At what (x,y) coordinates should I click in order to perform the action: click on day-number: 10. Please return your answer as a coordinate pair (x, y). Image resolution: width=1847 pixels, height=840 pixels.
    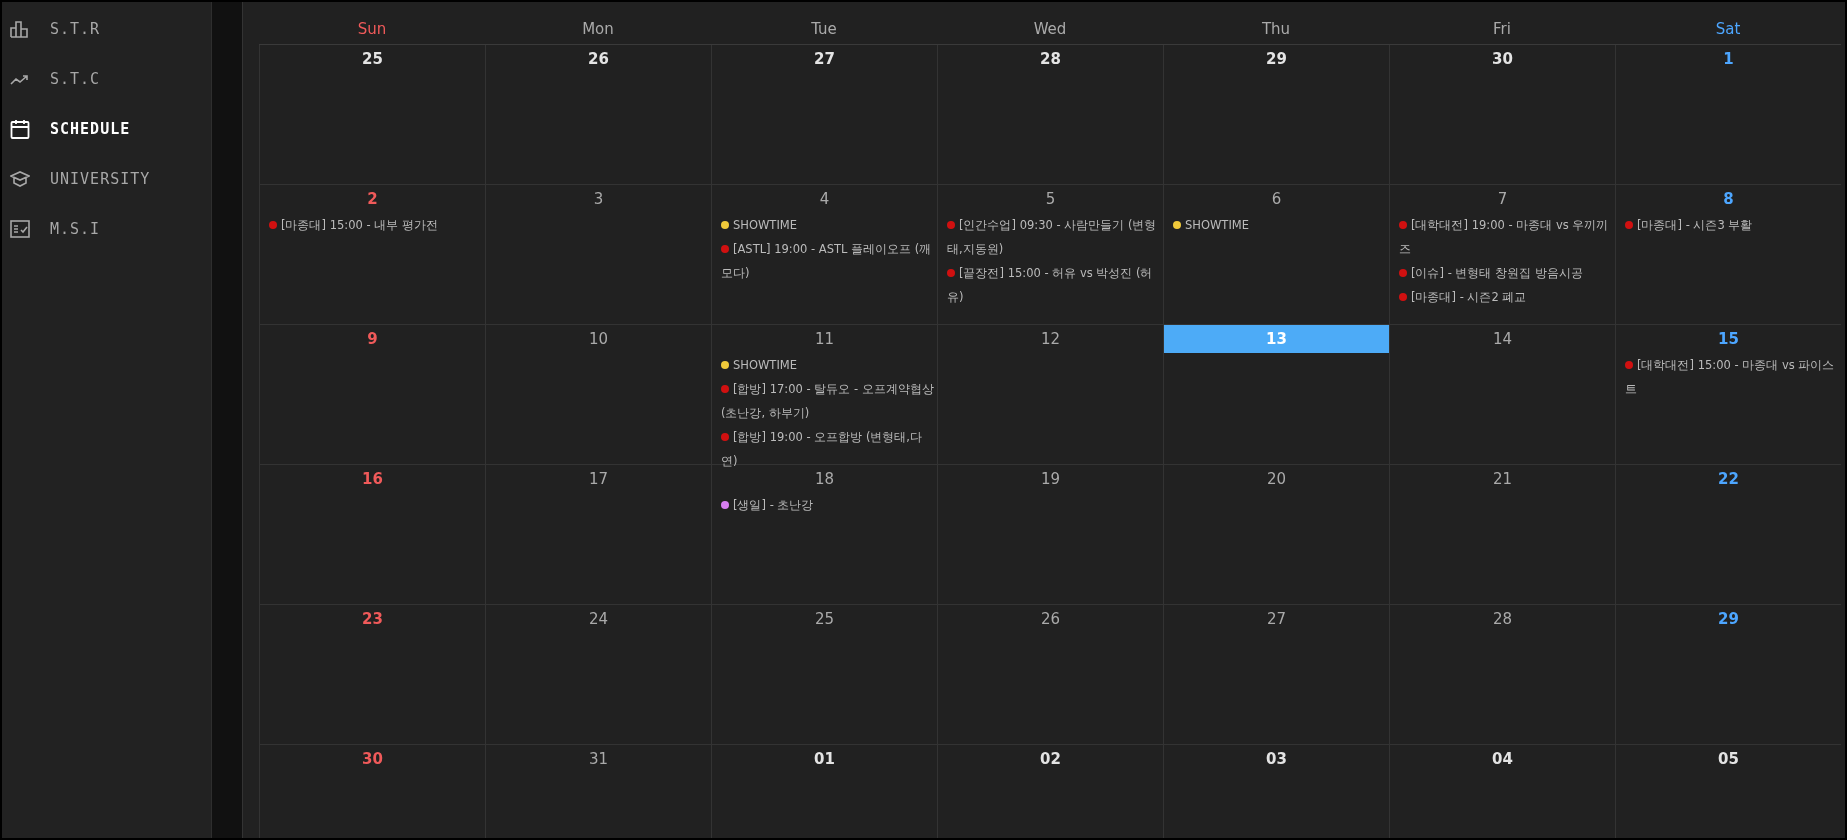
    Looking at the image, I should click on (598, 339).